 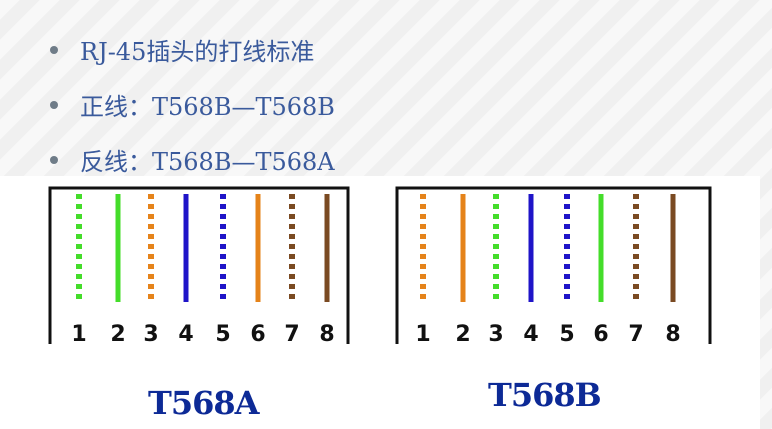 I want to click on t568a-label: T568A, so click(x=203, y=403).